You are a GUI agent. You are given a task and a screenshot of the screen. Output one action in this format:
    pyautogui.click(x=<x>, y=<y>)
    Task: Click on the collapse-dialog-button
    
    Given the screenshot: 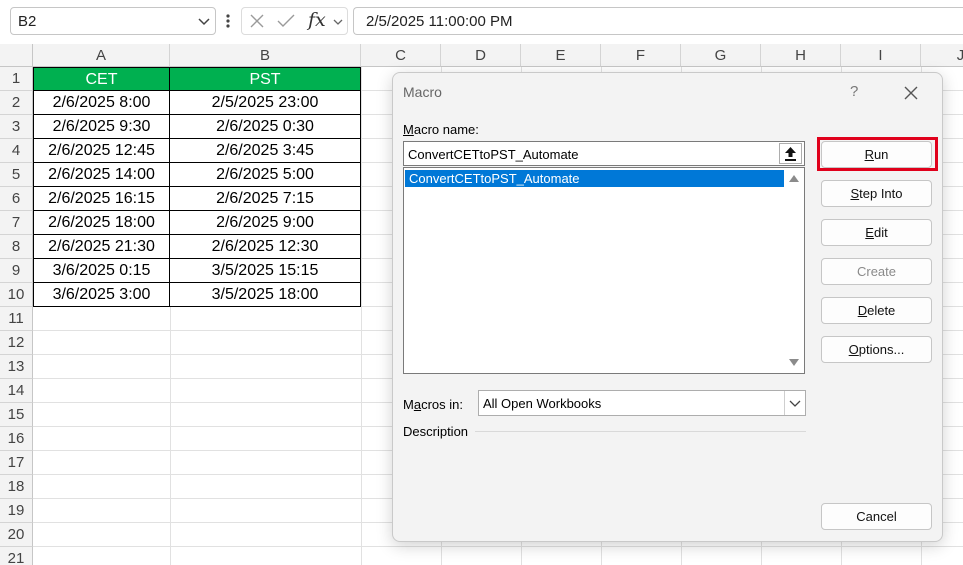 What is the action you would take?
    pyautogui.click(x=790, y=153)
    